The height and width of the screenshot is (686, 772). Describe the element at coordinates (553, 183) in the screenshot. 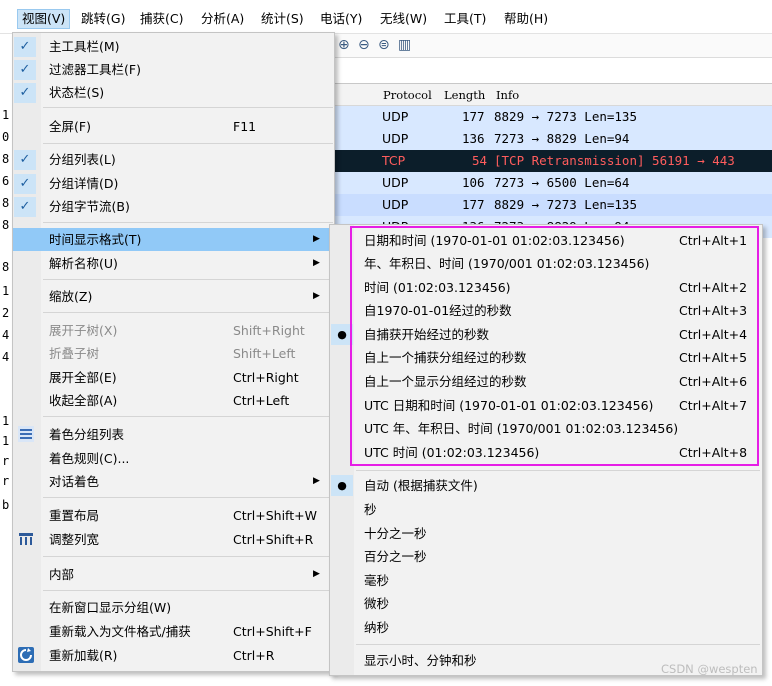

I see `packet-row: UDP 106 7273 → 6500 Len=64` at that location.